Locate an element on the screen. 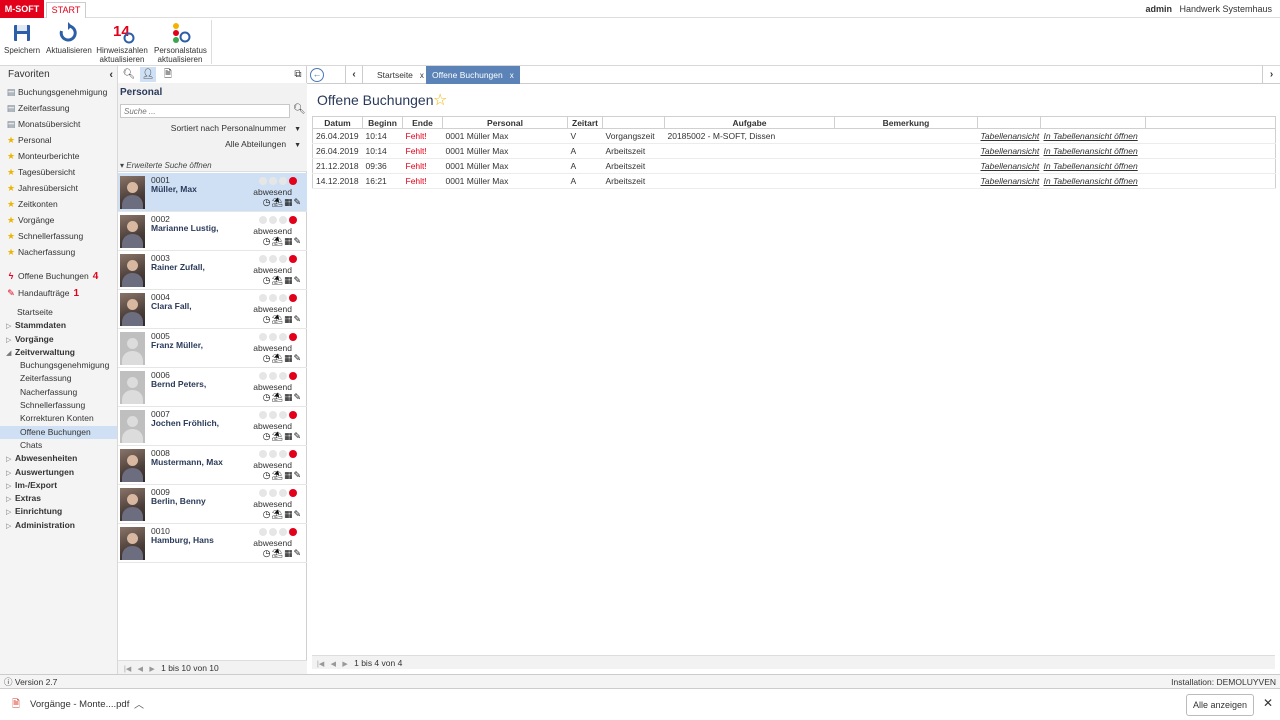 The width and height of the screenshot is (1280, 720). favorite-item: ▤ Buchungsgenehmigung is located at coordinates (58, 92).